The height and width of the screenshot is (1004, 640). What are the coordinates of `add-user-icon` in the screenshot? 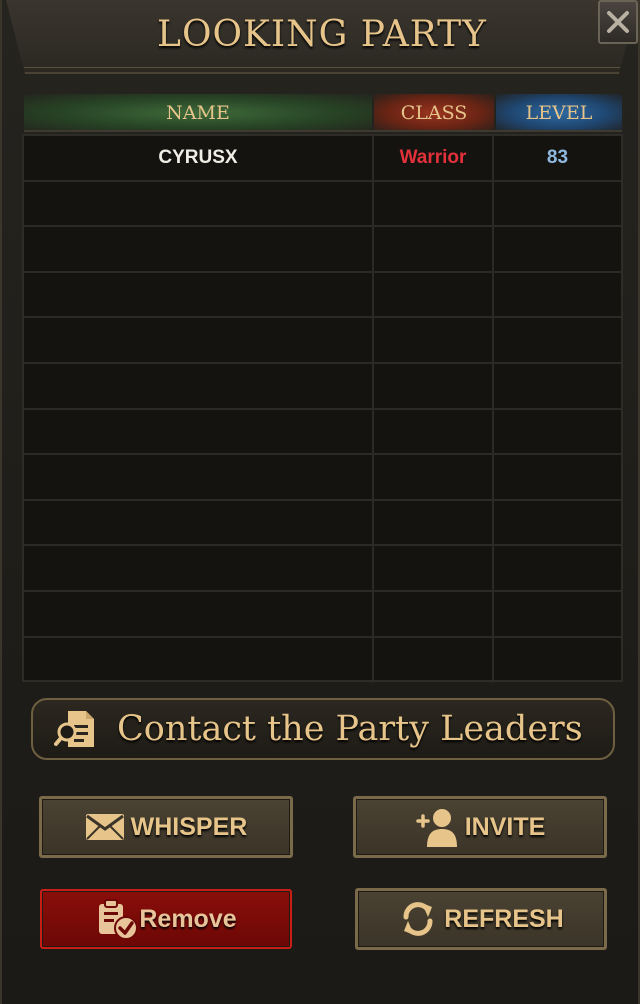 It's located at (436, 828).